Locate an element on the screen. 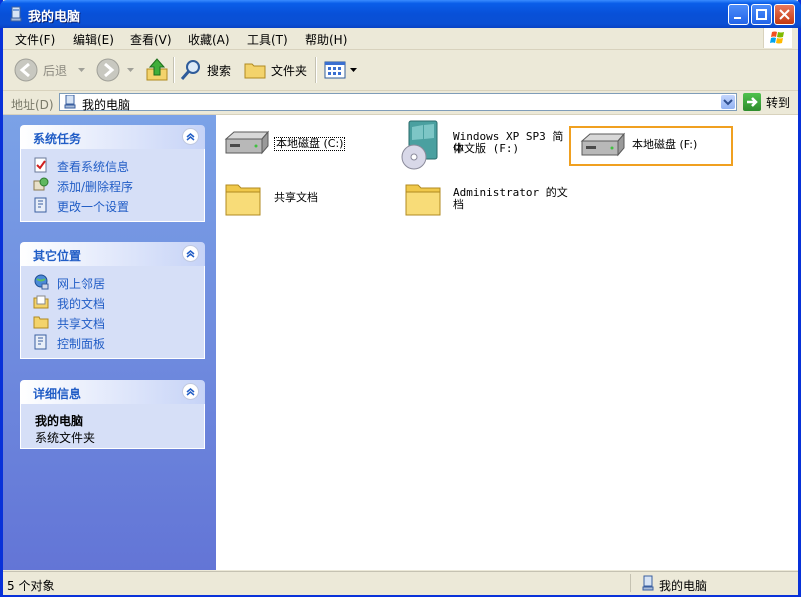 Image resolution: width=801 pixels, height=597 pixels. menu-favorites: 收藏(A) is located at coordinates (209, 39).